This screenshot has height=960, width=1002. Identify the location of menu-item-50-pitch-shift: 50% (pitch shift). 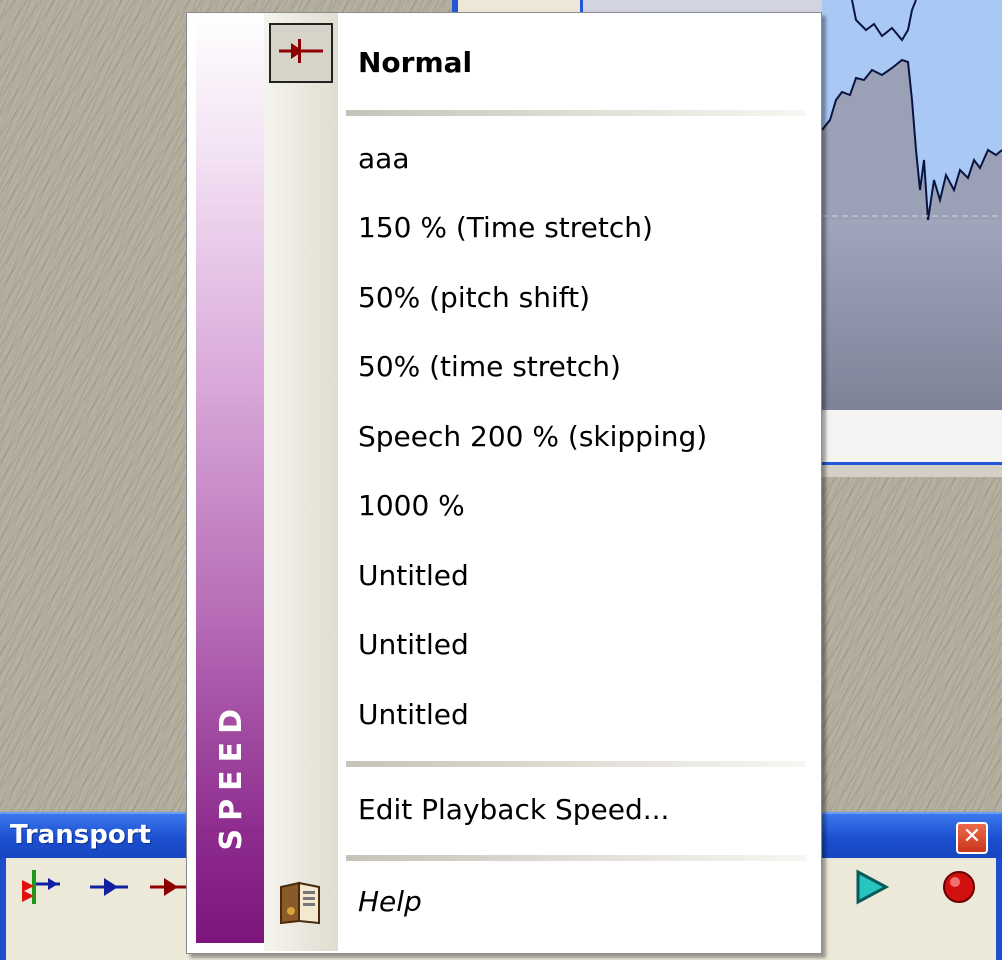
(573, 298).